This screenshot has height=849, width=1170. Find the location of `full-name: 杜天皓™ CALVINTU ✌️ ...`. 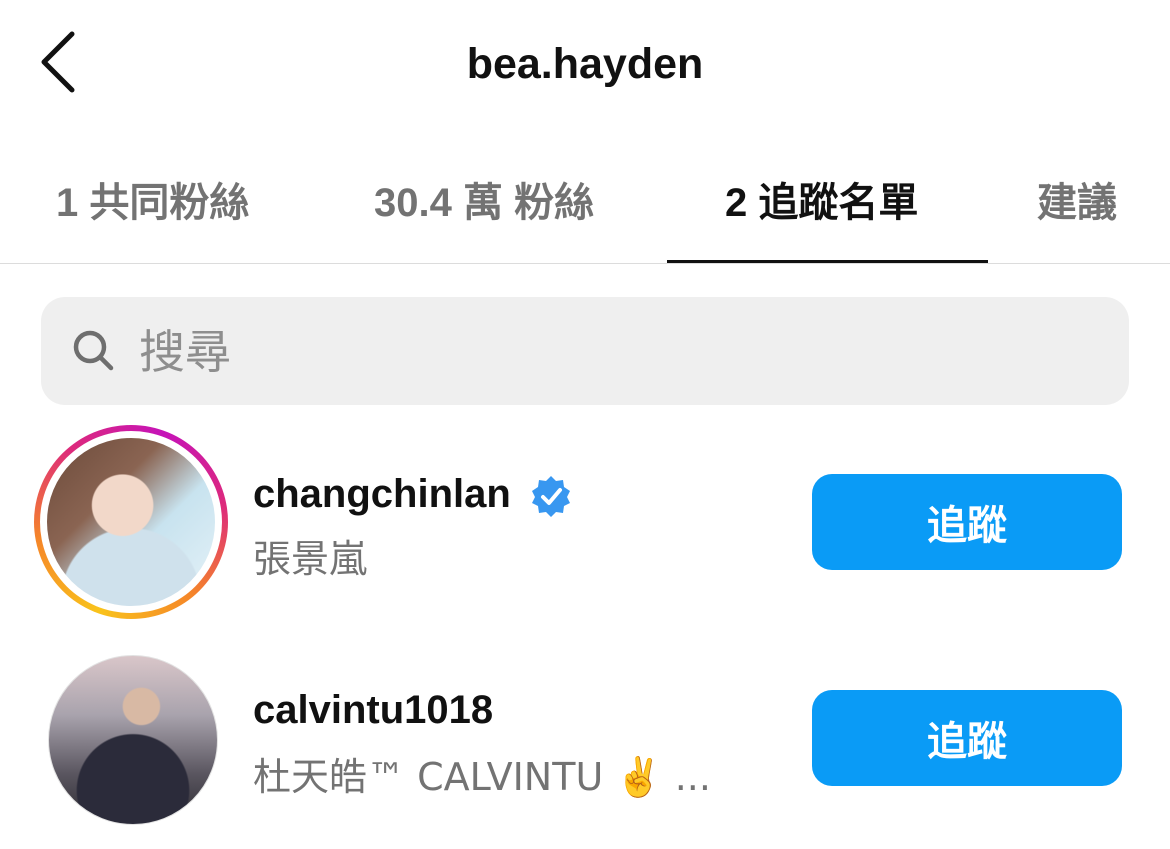

full-name: 杜天皓™ CALVINTU ✌️ ... is located at coordinates (482, 777).